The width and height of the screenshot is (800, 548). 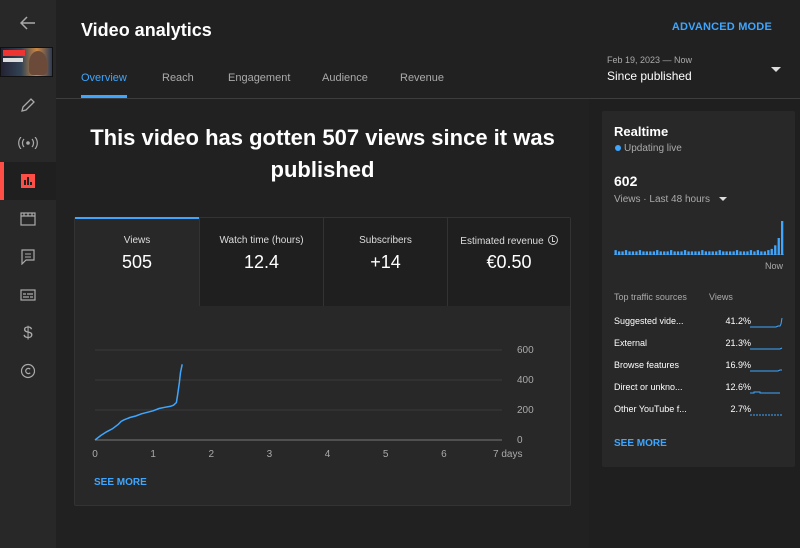 I want to click on metric-value: 505, so click(x=137, y=262).